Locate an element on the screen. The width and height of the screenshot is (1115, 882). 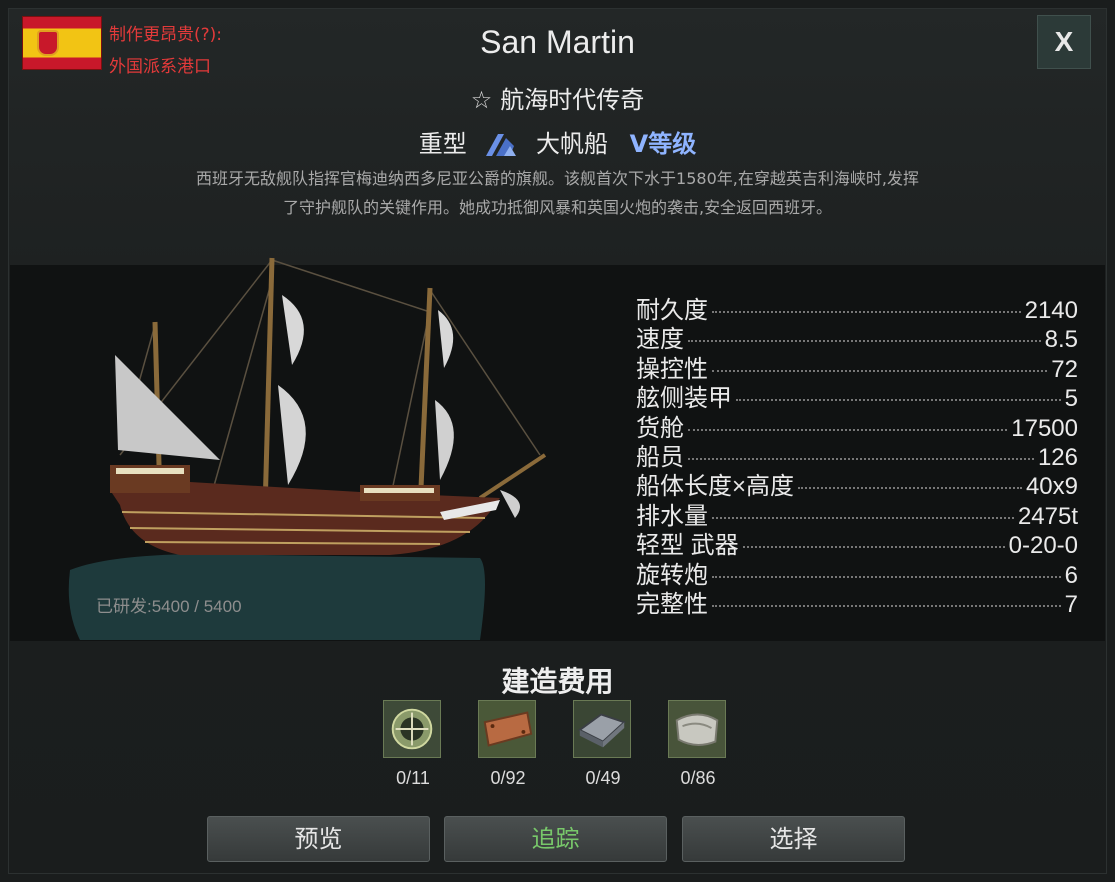
cost-item: 0/11 is located at coordinates (413, 744).